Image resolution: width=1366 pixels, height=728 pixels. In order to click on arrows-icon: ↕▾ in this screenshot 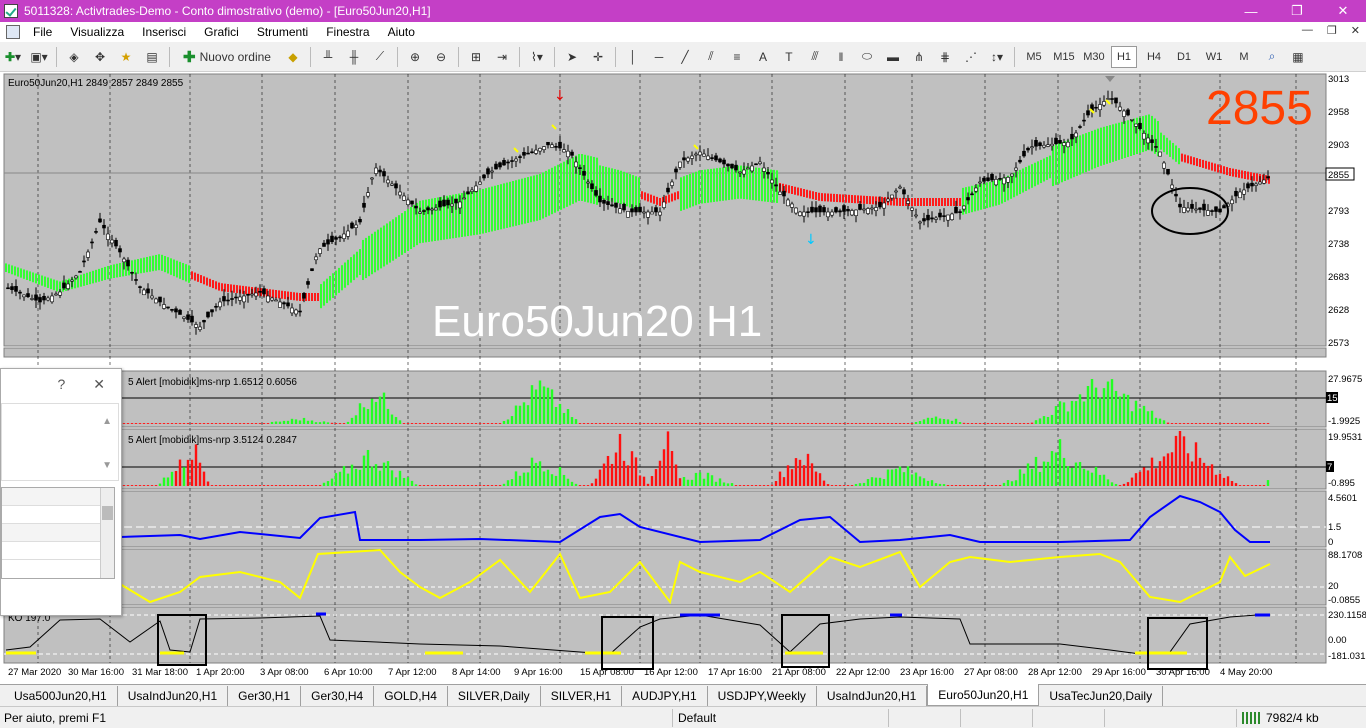, I will do `click(997, 57)`.